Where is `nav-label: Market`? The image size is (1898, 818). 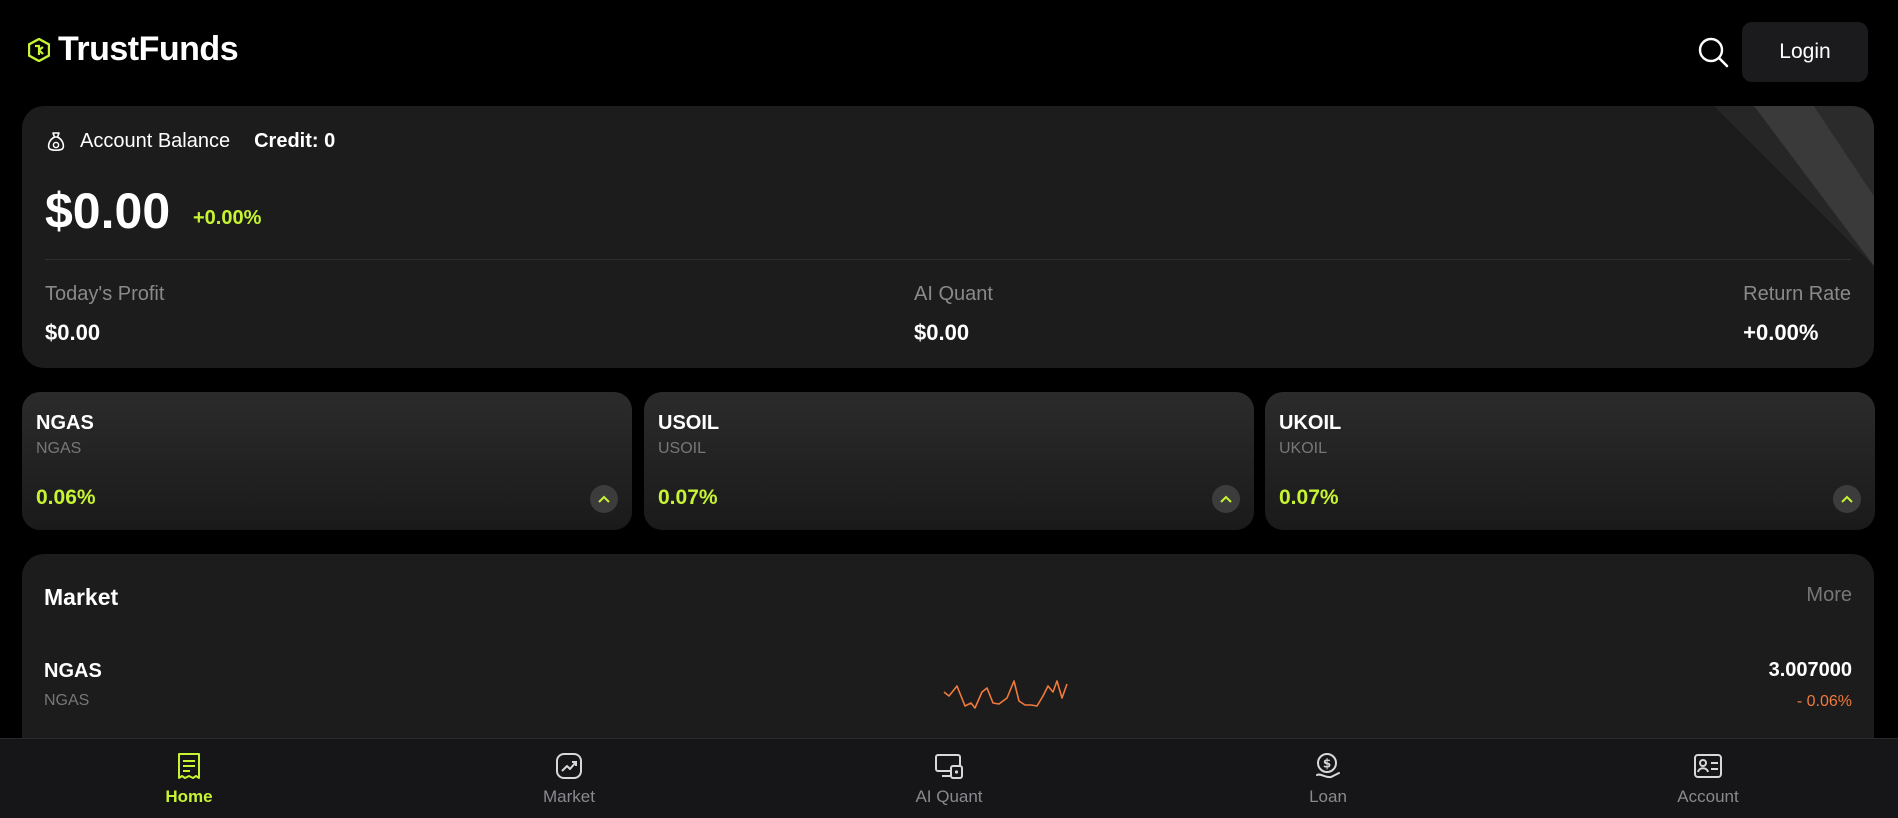
nav-label: Market is located at coordinates (569, 796).